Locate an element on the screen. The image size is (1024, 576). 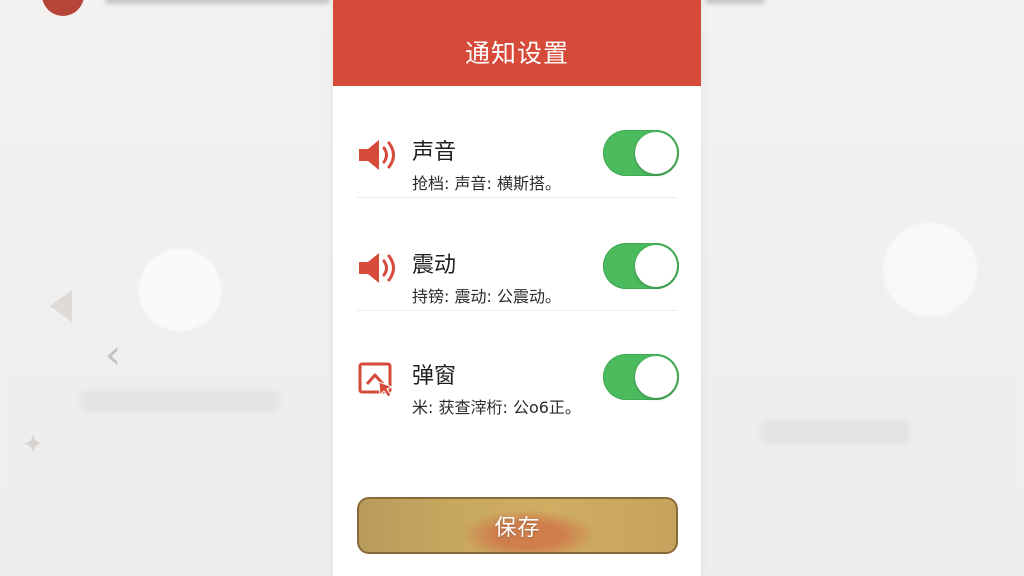
setting-row-vibration: 震动 持镑: 震动: 公震动。 is located at coordinates (518, 255).